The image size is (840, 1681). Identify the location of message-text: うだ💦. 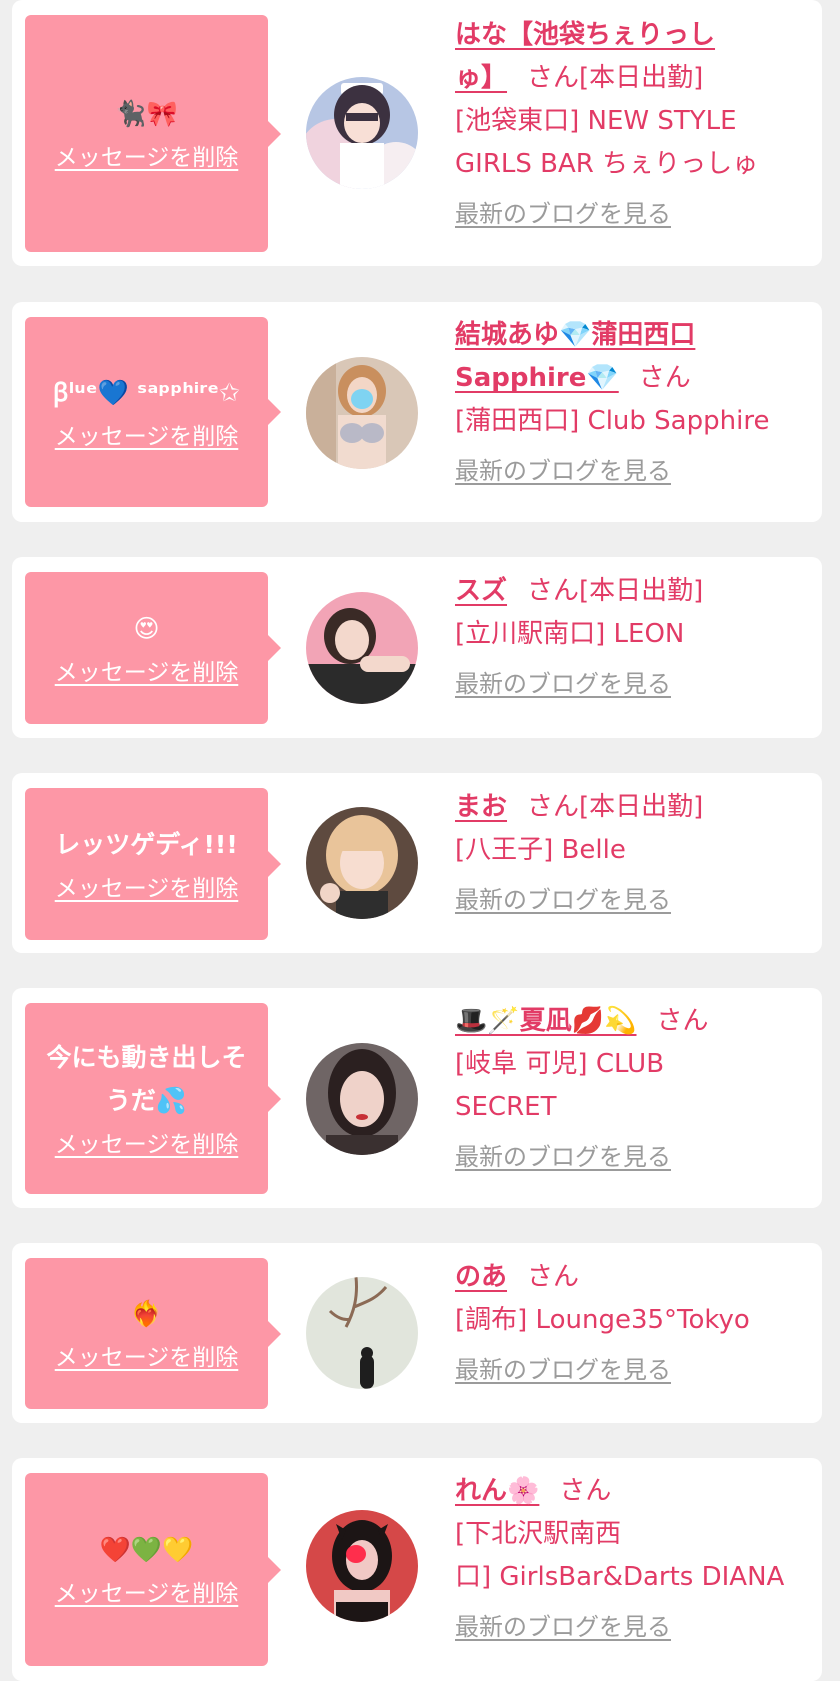
(146, 1100).